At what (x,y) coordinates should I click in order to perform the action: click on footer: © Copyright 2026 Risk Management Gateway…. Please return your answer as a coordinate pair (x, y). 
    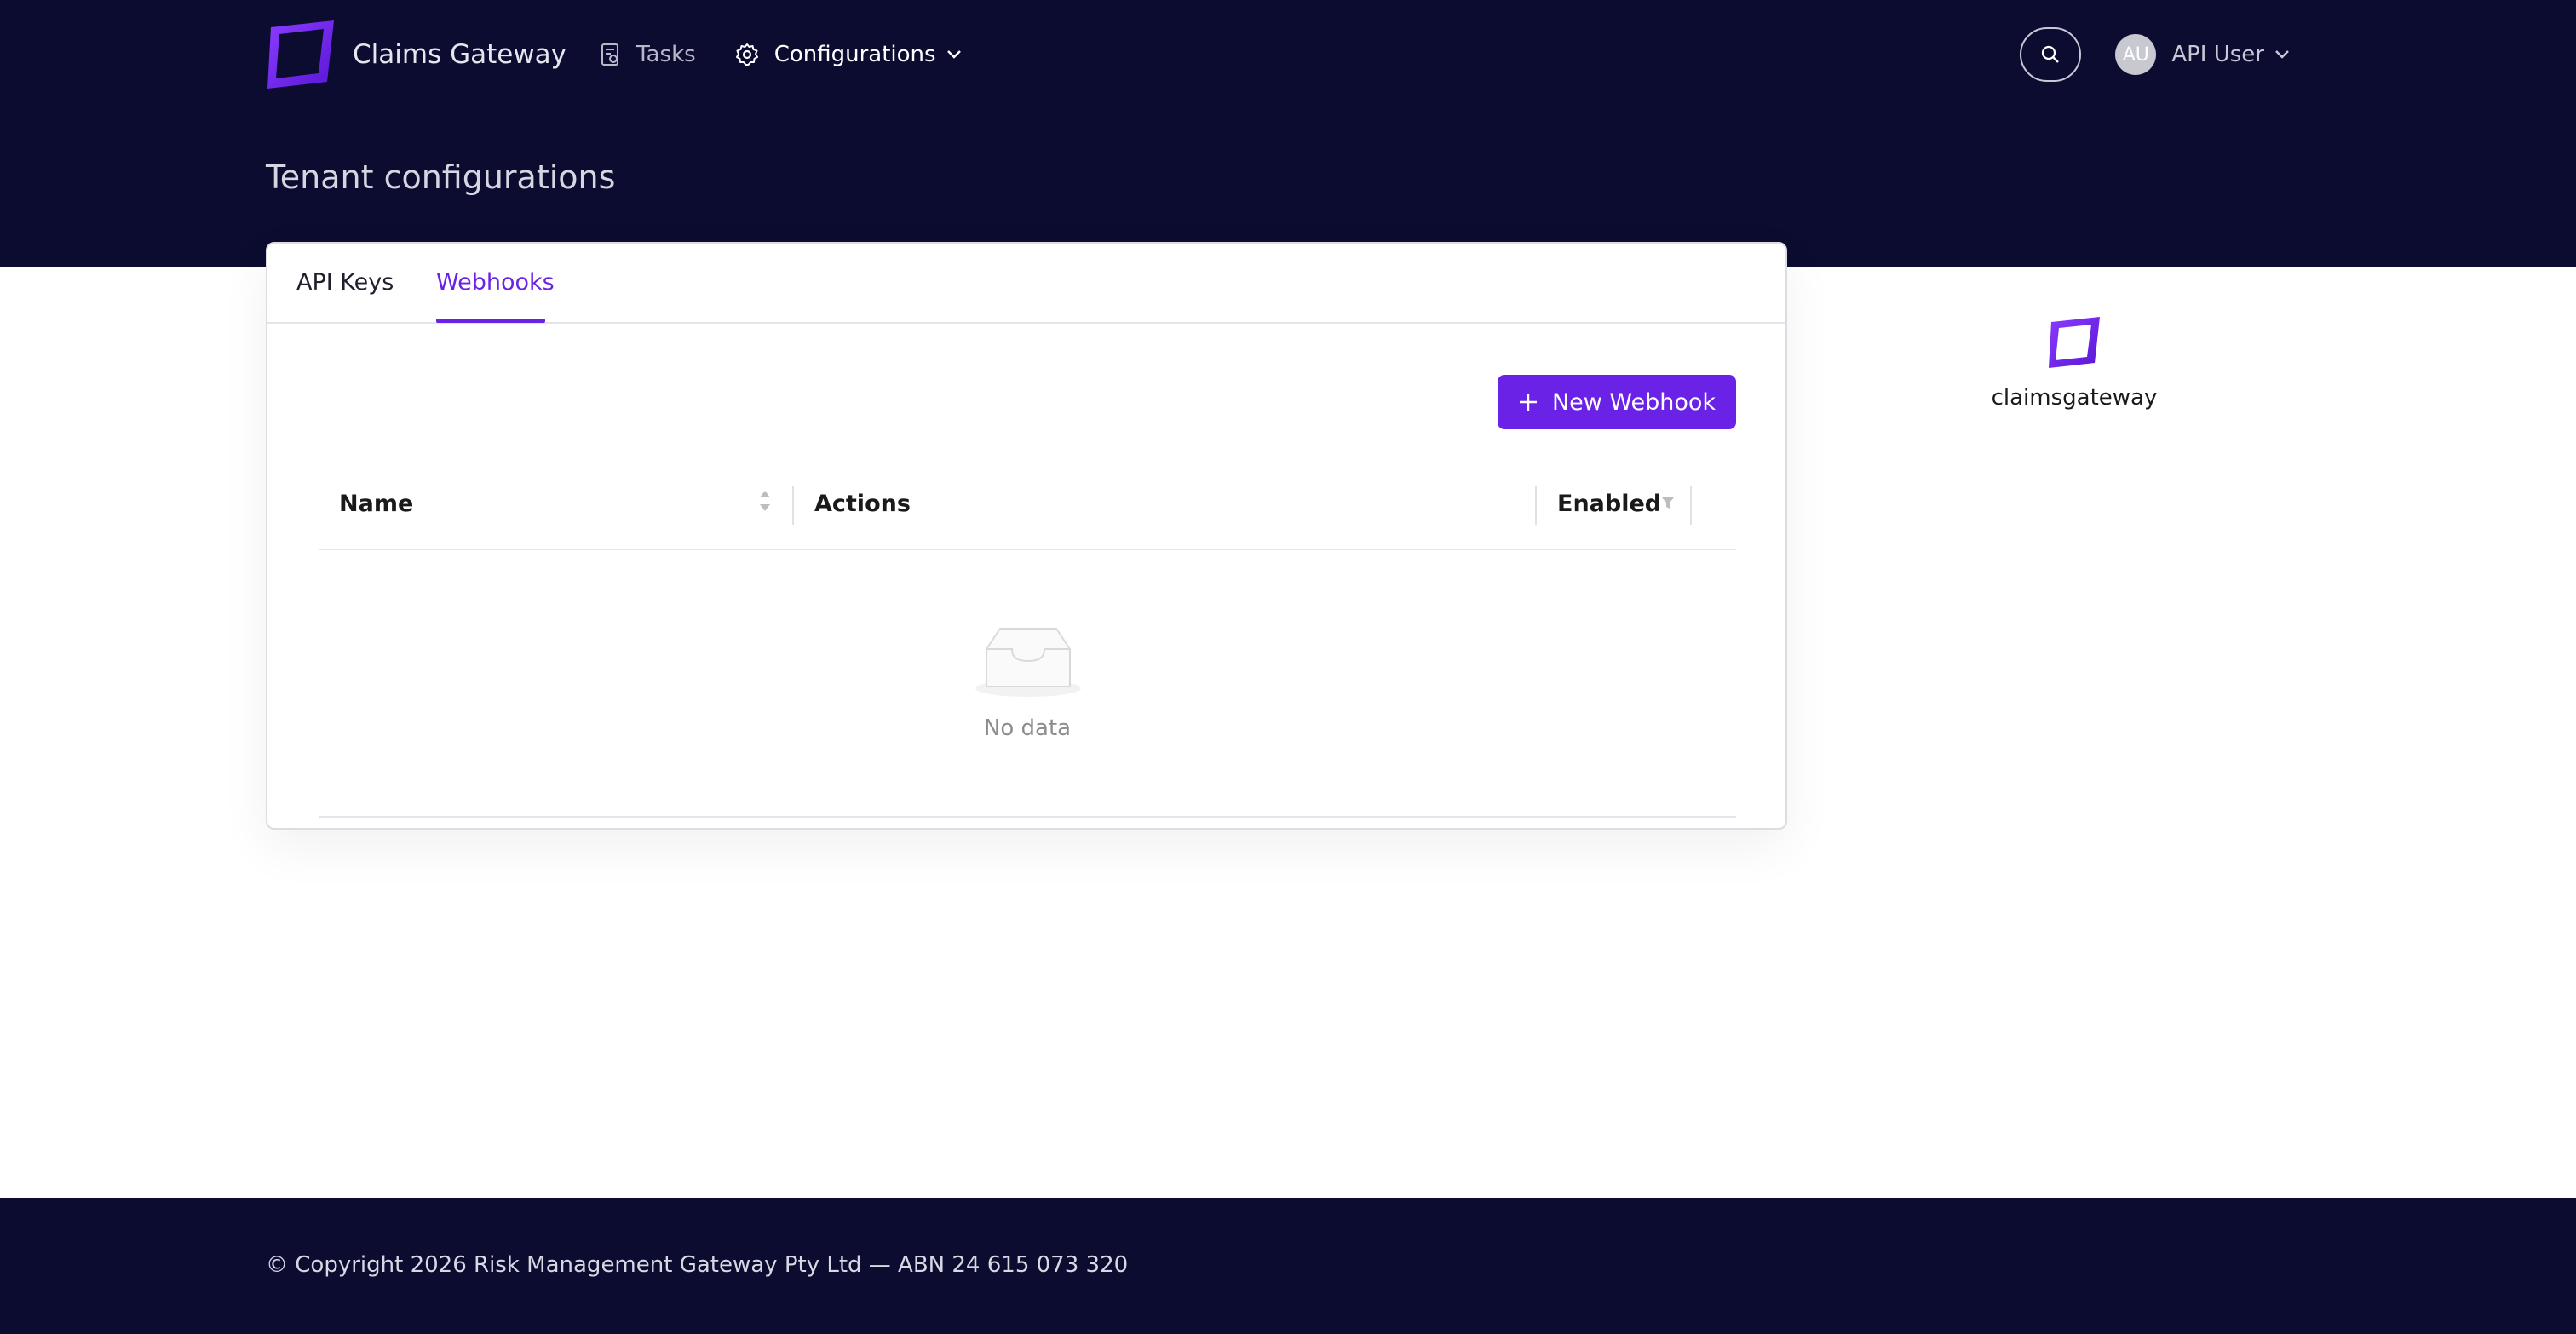
    Looking at the image, I should click on (1288, 1266).